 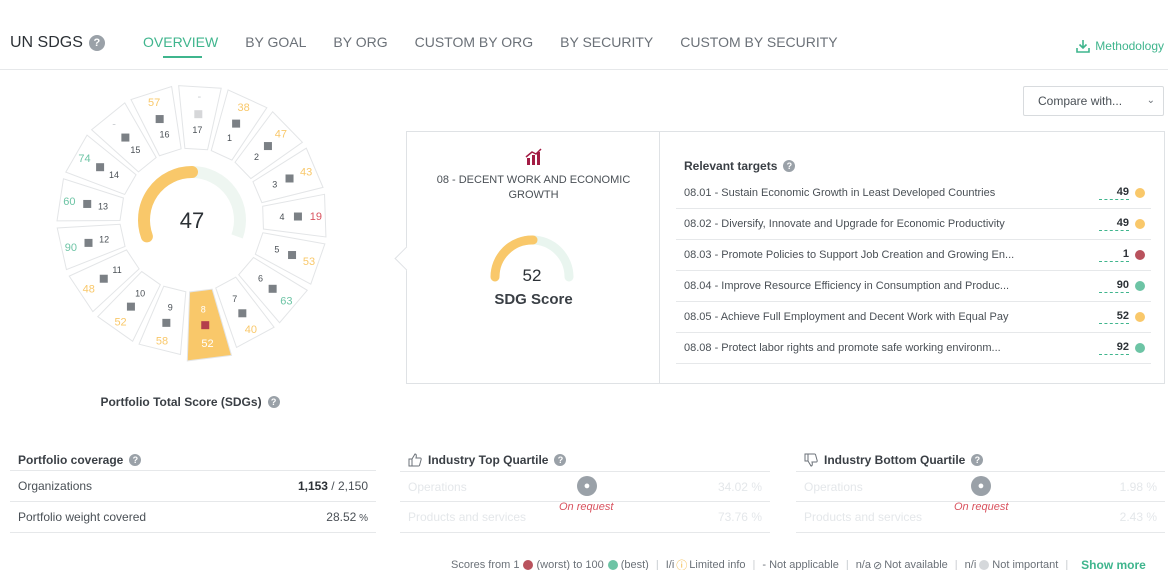 What do you see at coordinates (1150, 100) in the screenshot?
I see `chevron-down-icon: ⌄` at bounding box center [1150, 100].